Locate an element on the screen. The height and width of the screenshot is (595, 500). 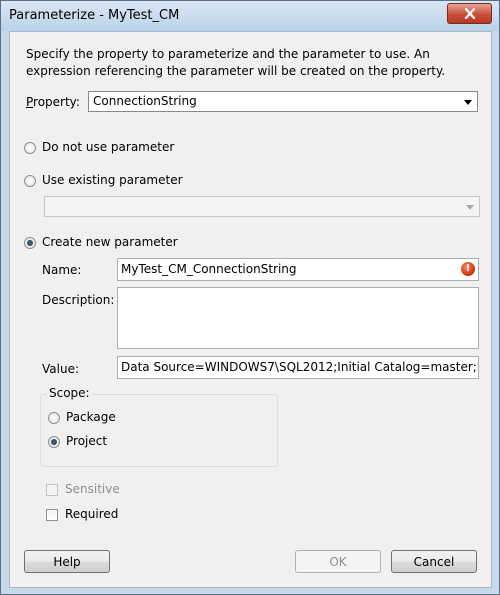
help-button: Help is located at coordinates (67, 561).